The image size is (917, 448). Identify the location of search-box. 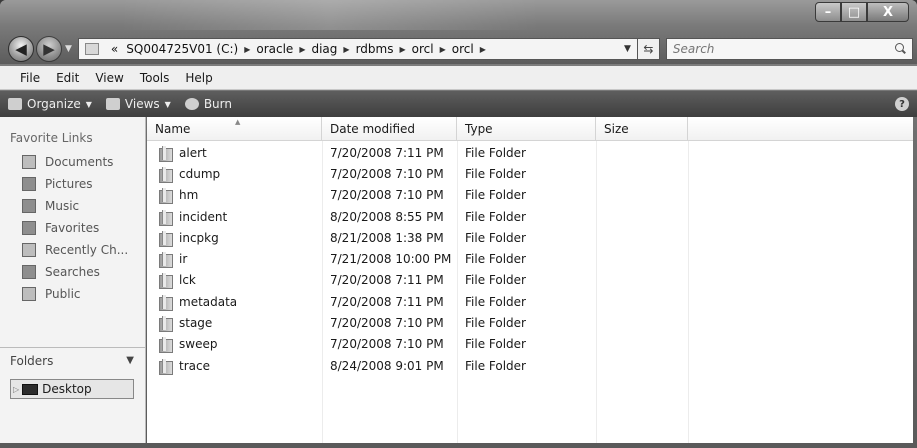
(789, 49).